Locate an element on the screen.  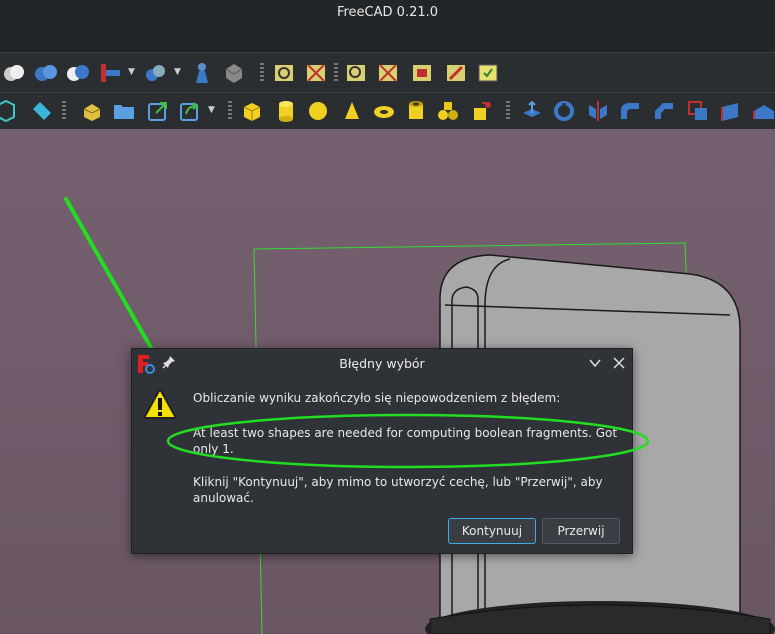
annotation-ellipse is located at coordinates (408, 441).